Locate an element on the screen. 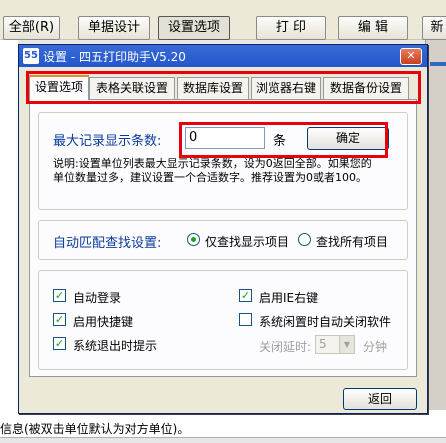 This screenshot has width=446, height=443. status-text: 信息(被双击单位默认为对方单位)。 is located at coordinates (95, 429).